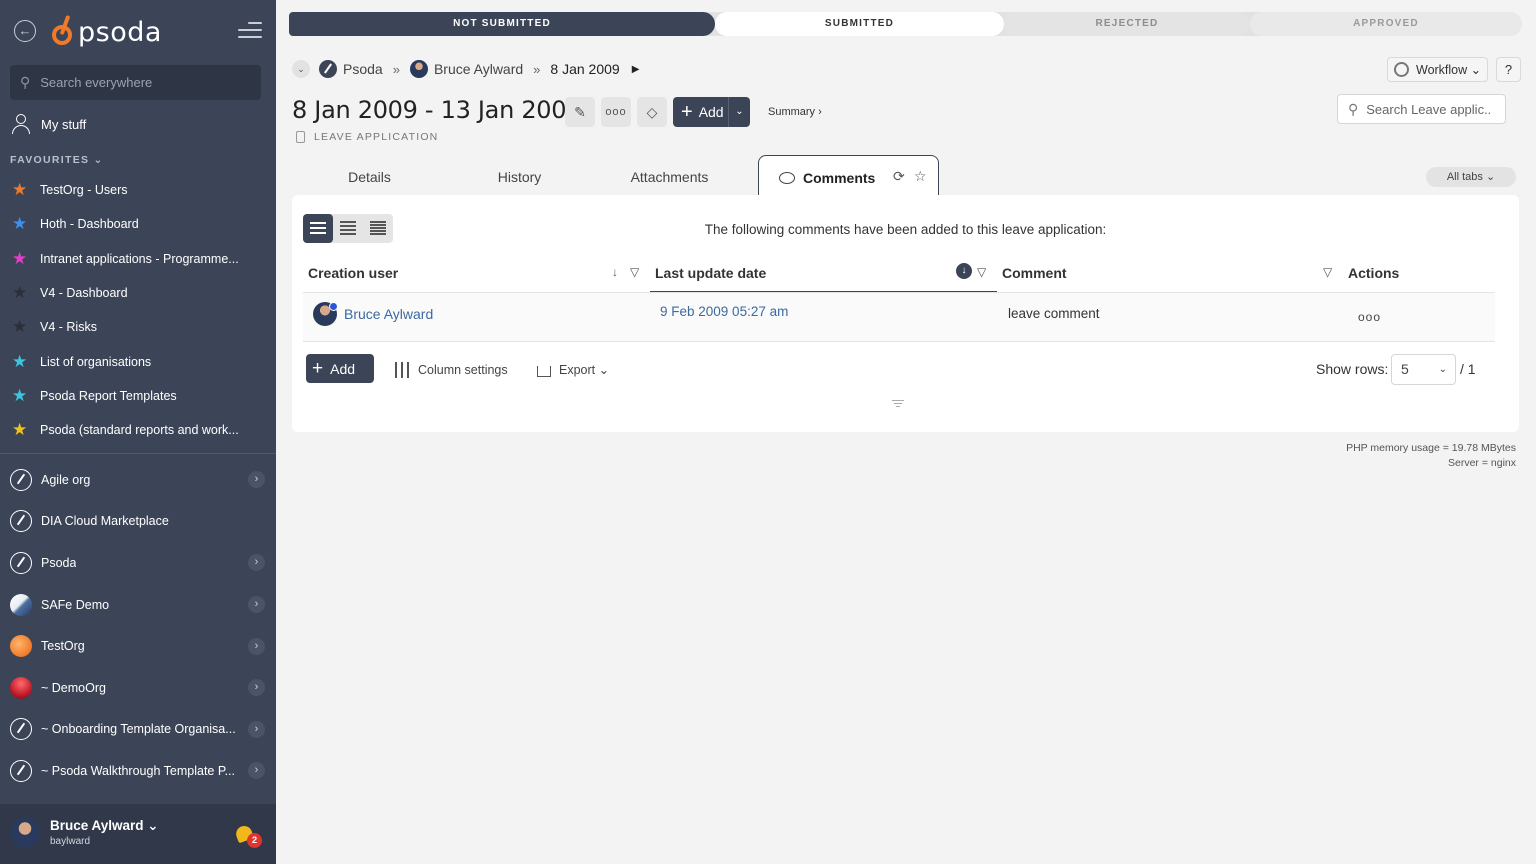  I want to click on org-item-onboarding-template: ~ Onboarding Template Organisa... ›, so click(139, 730).